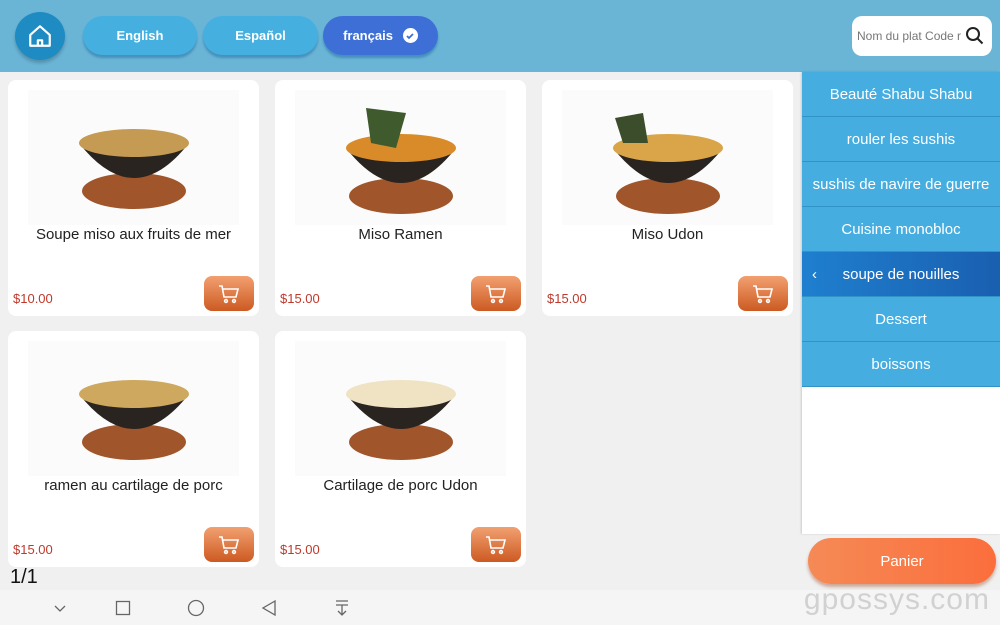 Image resolution: width=1000 pixels, height=625 pixels. What do you see at coordinates (400, 234) in the screenshot?
I see `product-name: Miso Ramen` at bounding box center [400, 234].